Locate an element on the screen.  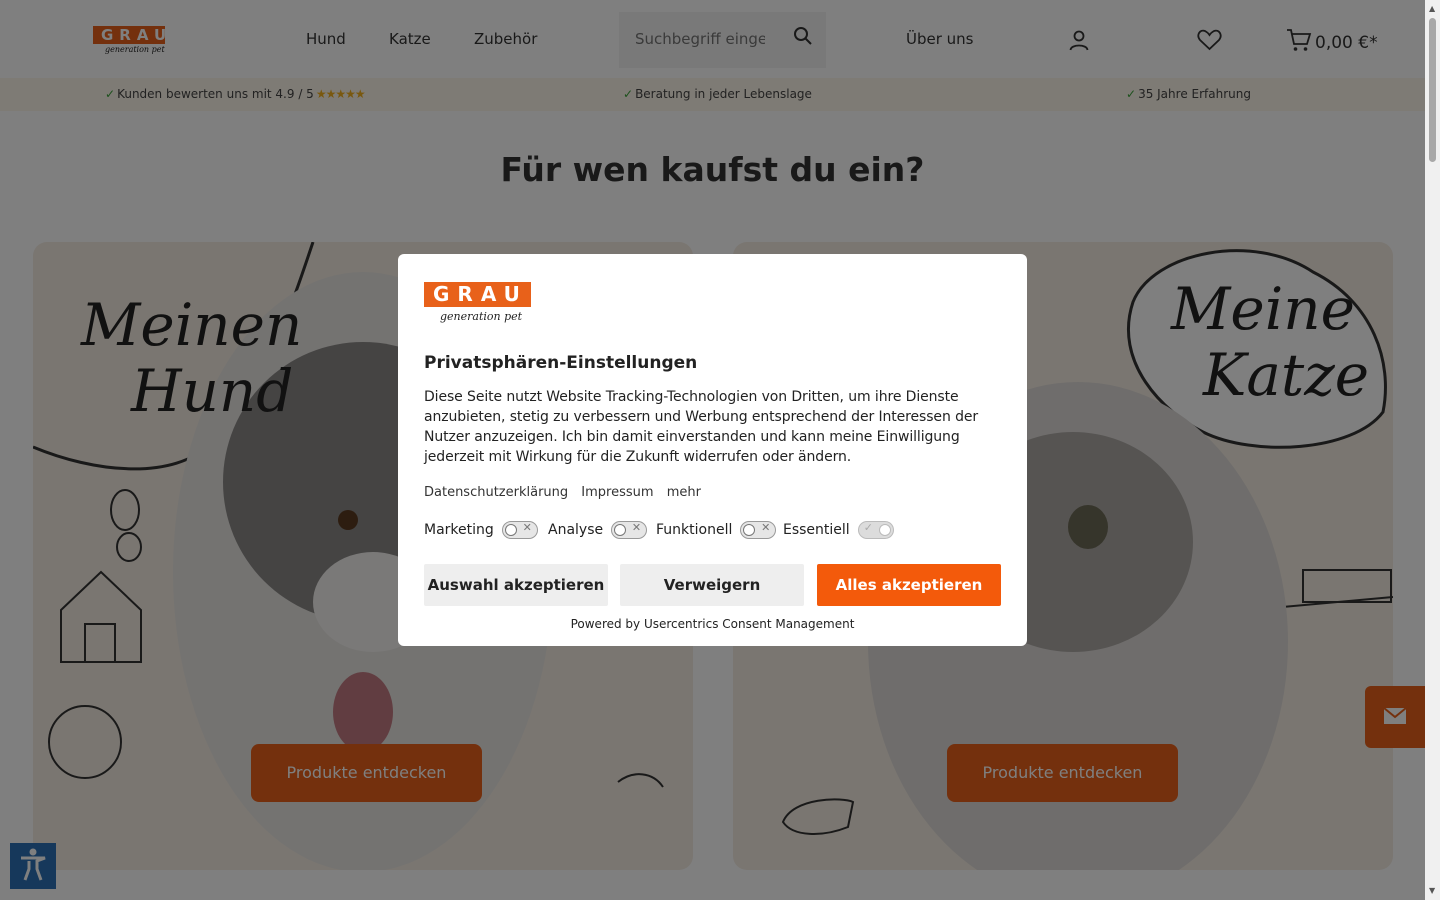
dialog-logo-wordmark: GRAU is located at coordinates (477, 294).